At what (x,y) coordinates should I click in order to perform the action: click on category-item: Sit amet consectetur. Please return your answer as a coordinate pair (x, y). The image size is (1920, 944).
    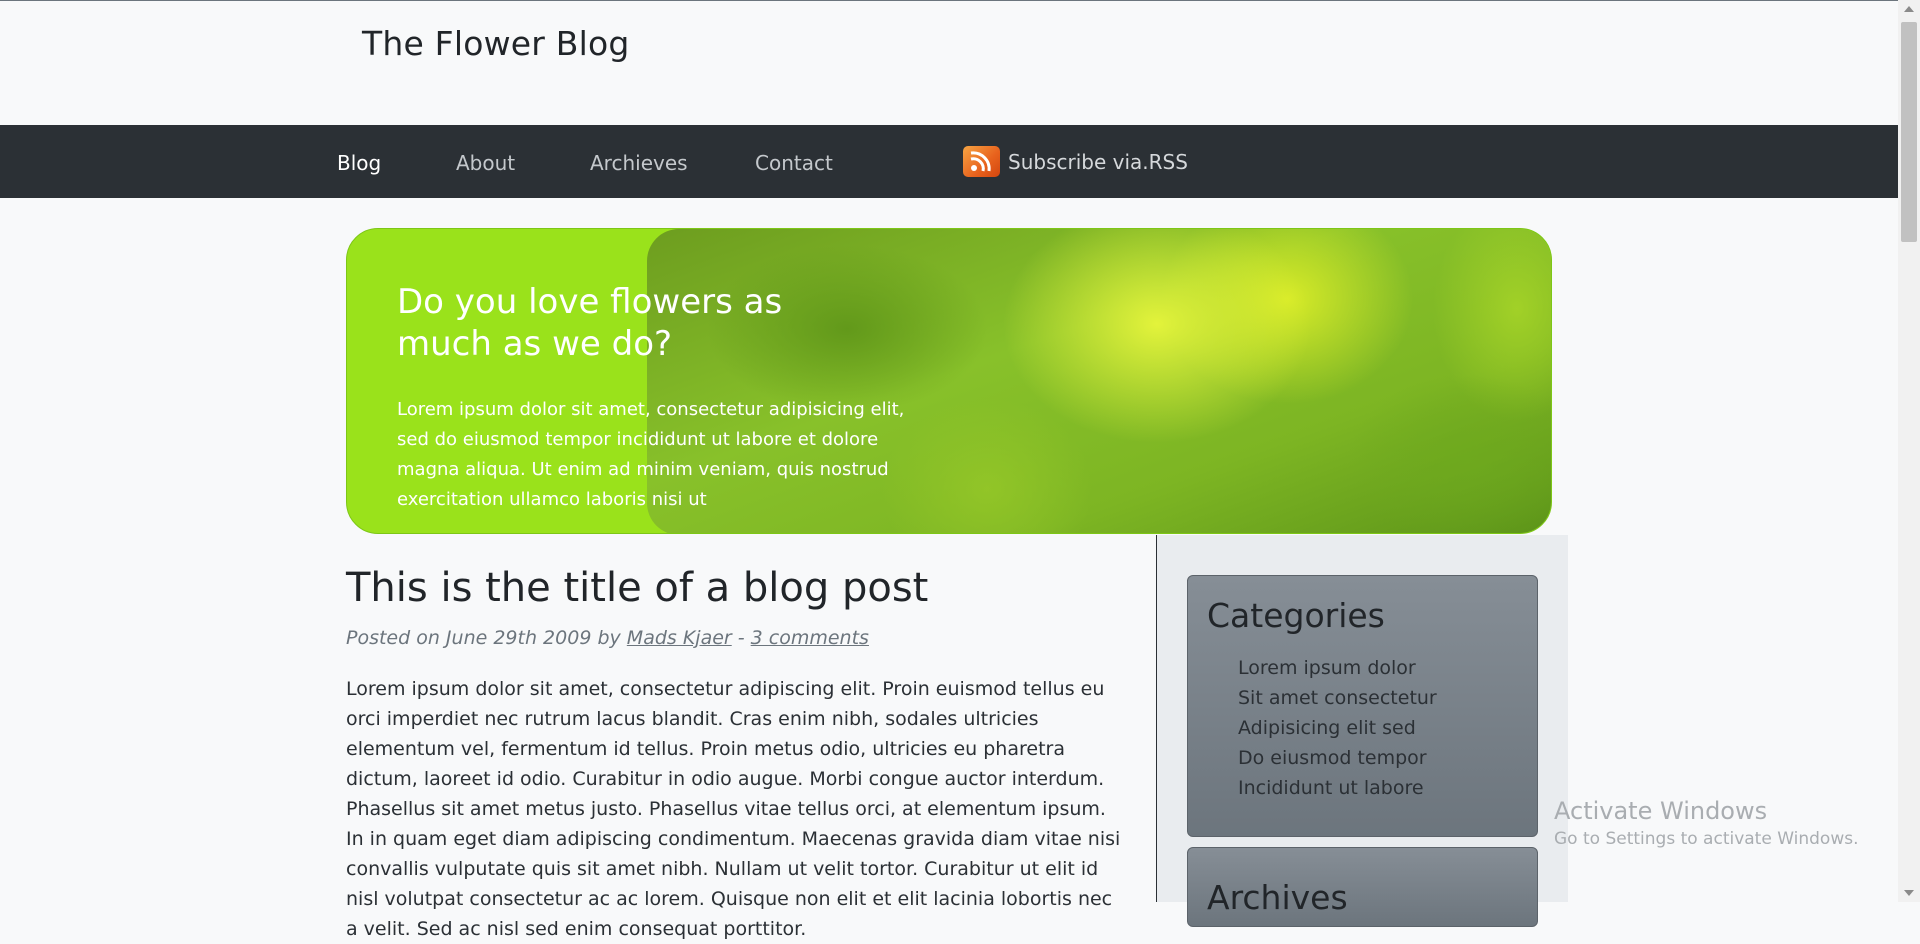
    Looking at the image, I should click on (1337, 698).